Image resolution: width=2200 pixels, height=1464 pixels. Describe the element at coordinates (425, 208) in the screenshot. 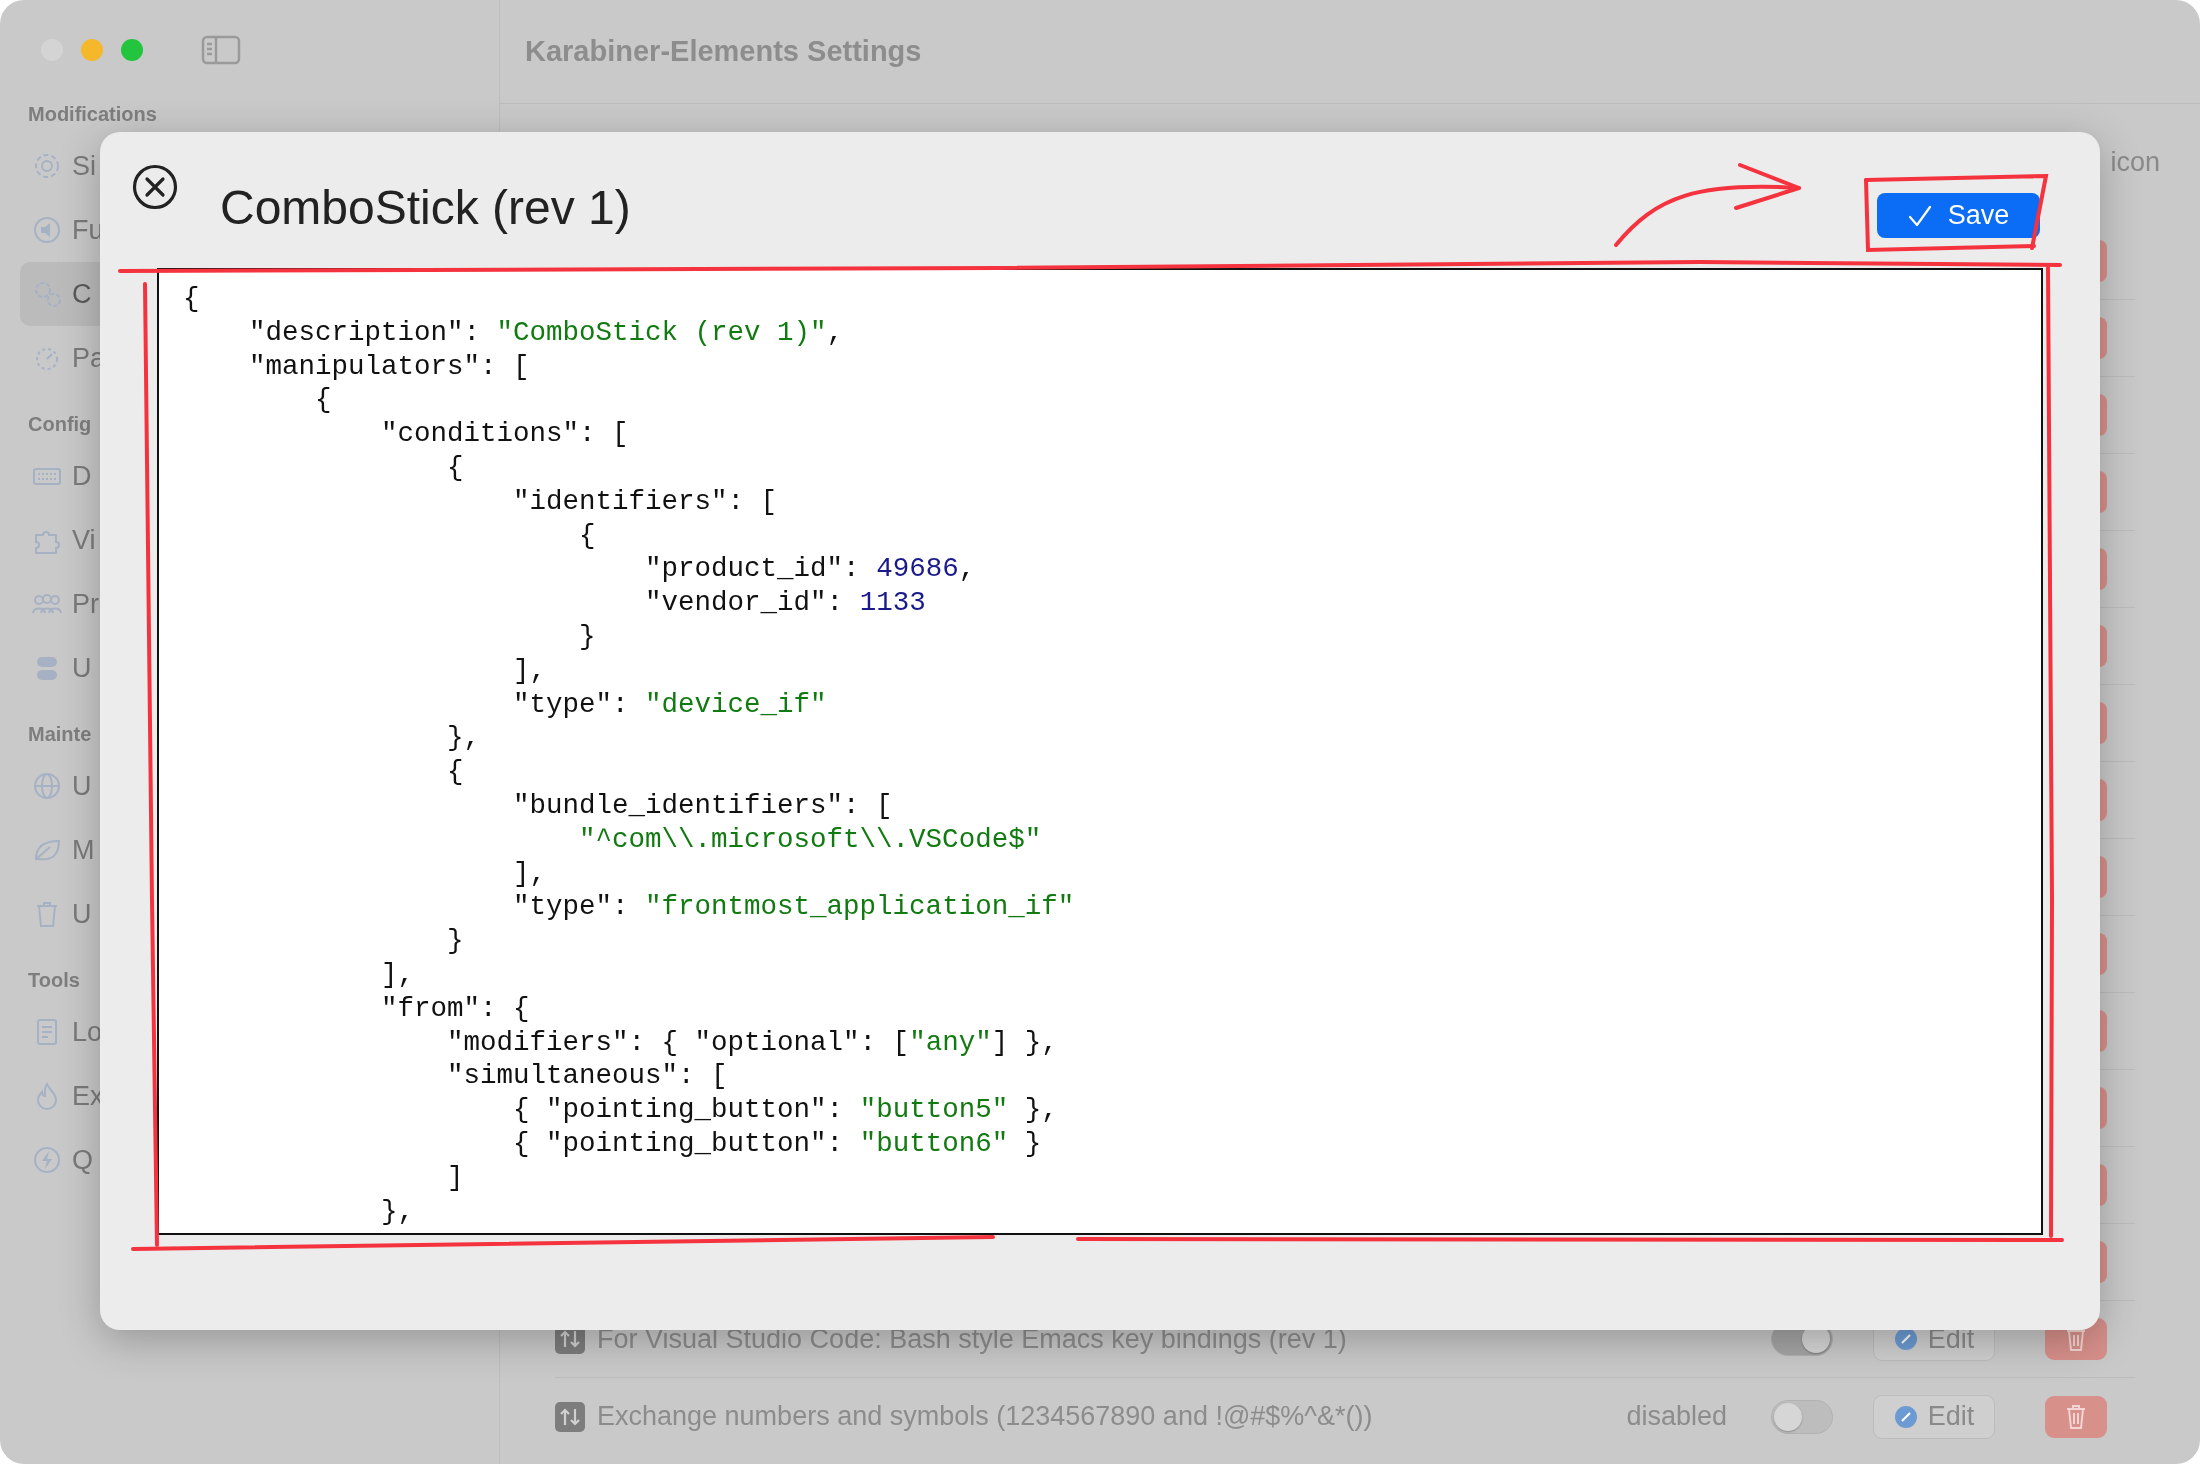

I see `dialog-title: ComboStick (rev 1)` at that location.